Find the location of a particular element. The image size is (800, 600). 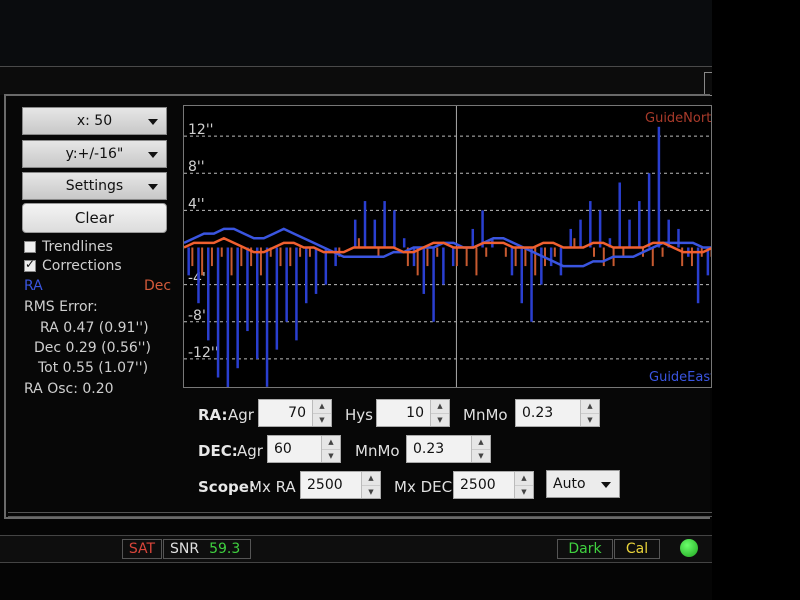

y-tick-label: 12'' is located at coordinates (201, 130).